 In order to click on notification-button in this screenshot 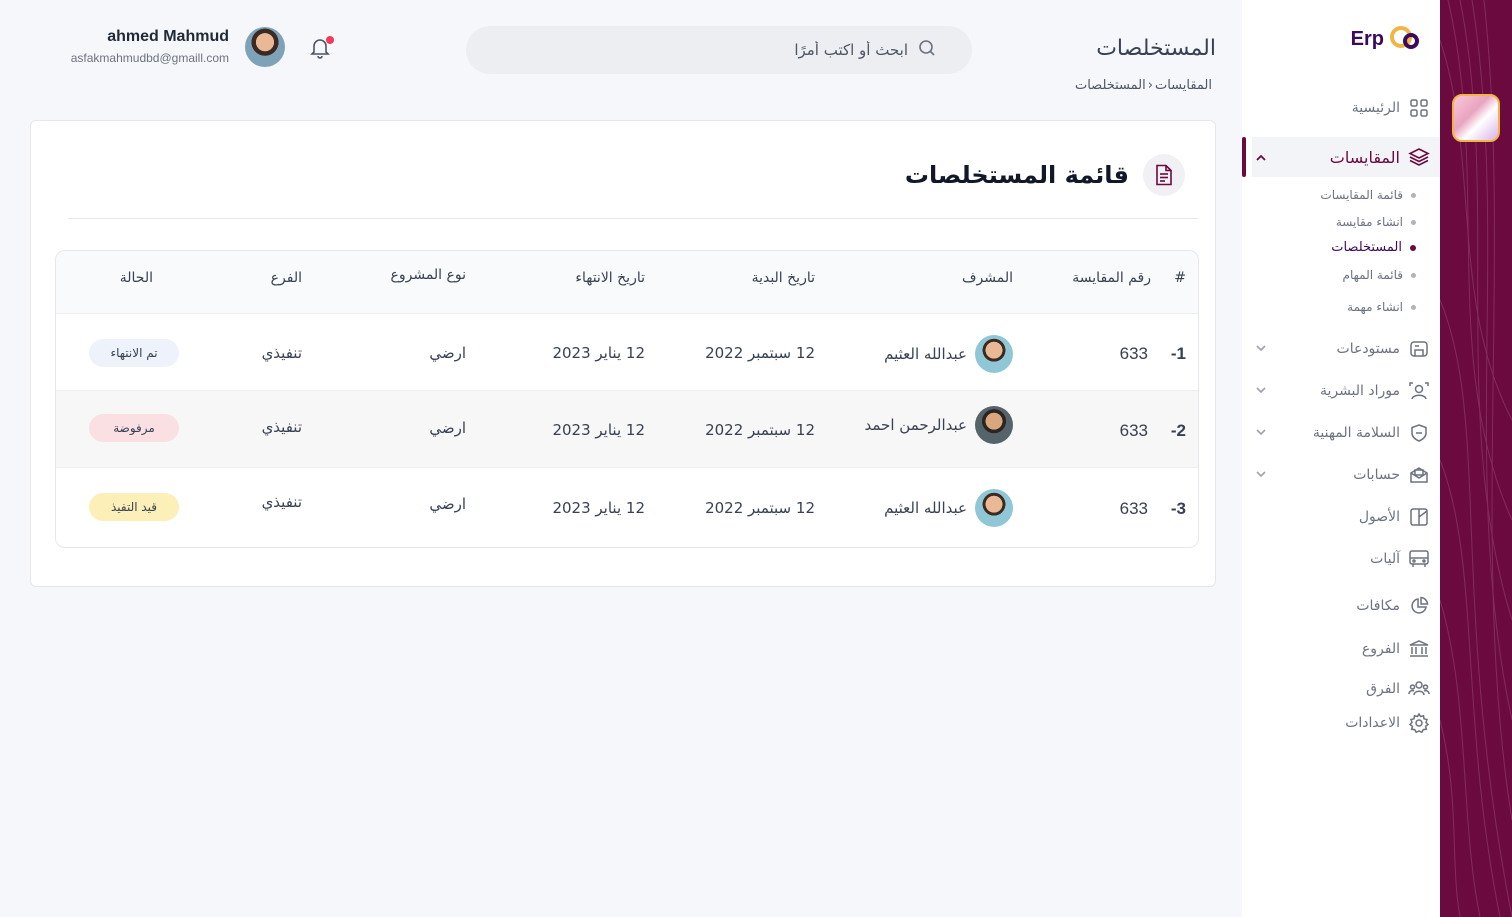, I will do `click(320, 47)`.